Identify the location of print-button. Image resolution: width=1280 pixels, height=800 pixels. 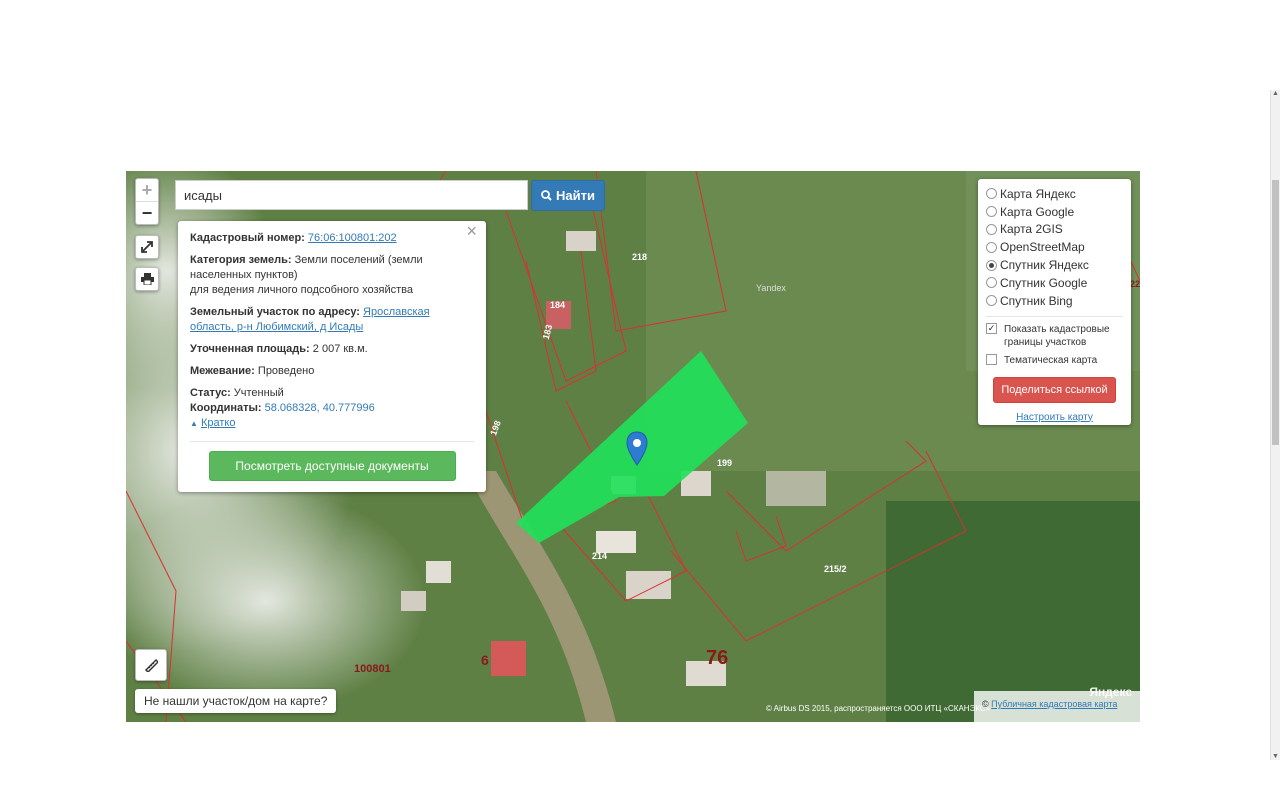
(147, 279).